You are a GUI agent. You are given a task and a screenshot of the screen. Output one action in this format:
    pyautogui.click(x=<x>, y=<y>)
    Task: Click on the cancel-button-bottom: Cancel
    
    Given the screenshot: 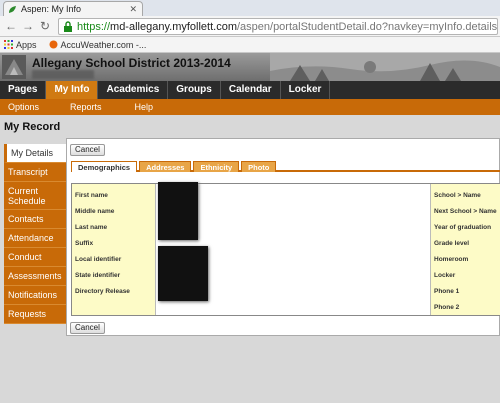 What is the action you would take?
    pyautogui.click(x=87, y=328)
    